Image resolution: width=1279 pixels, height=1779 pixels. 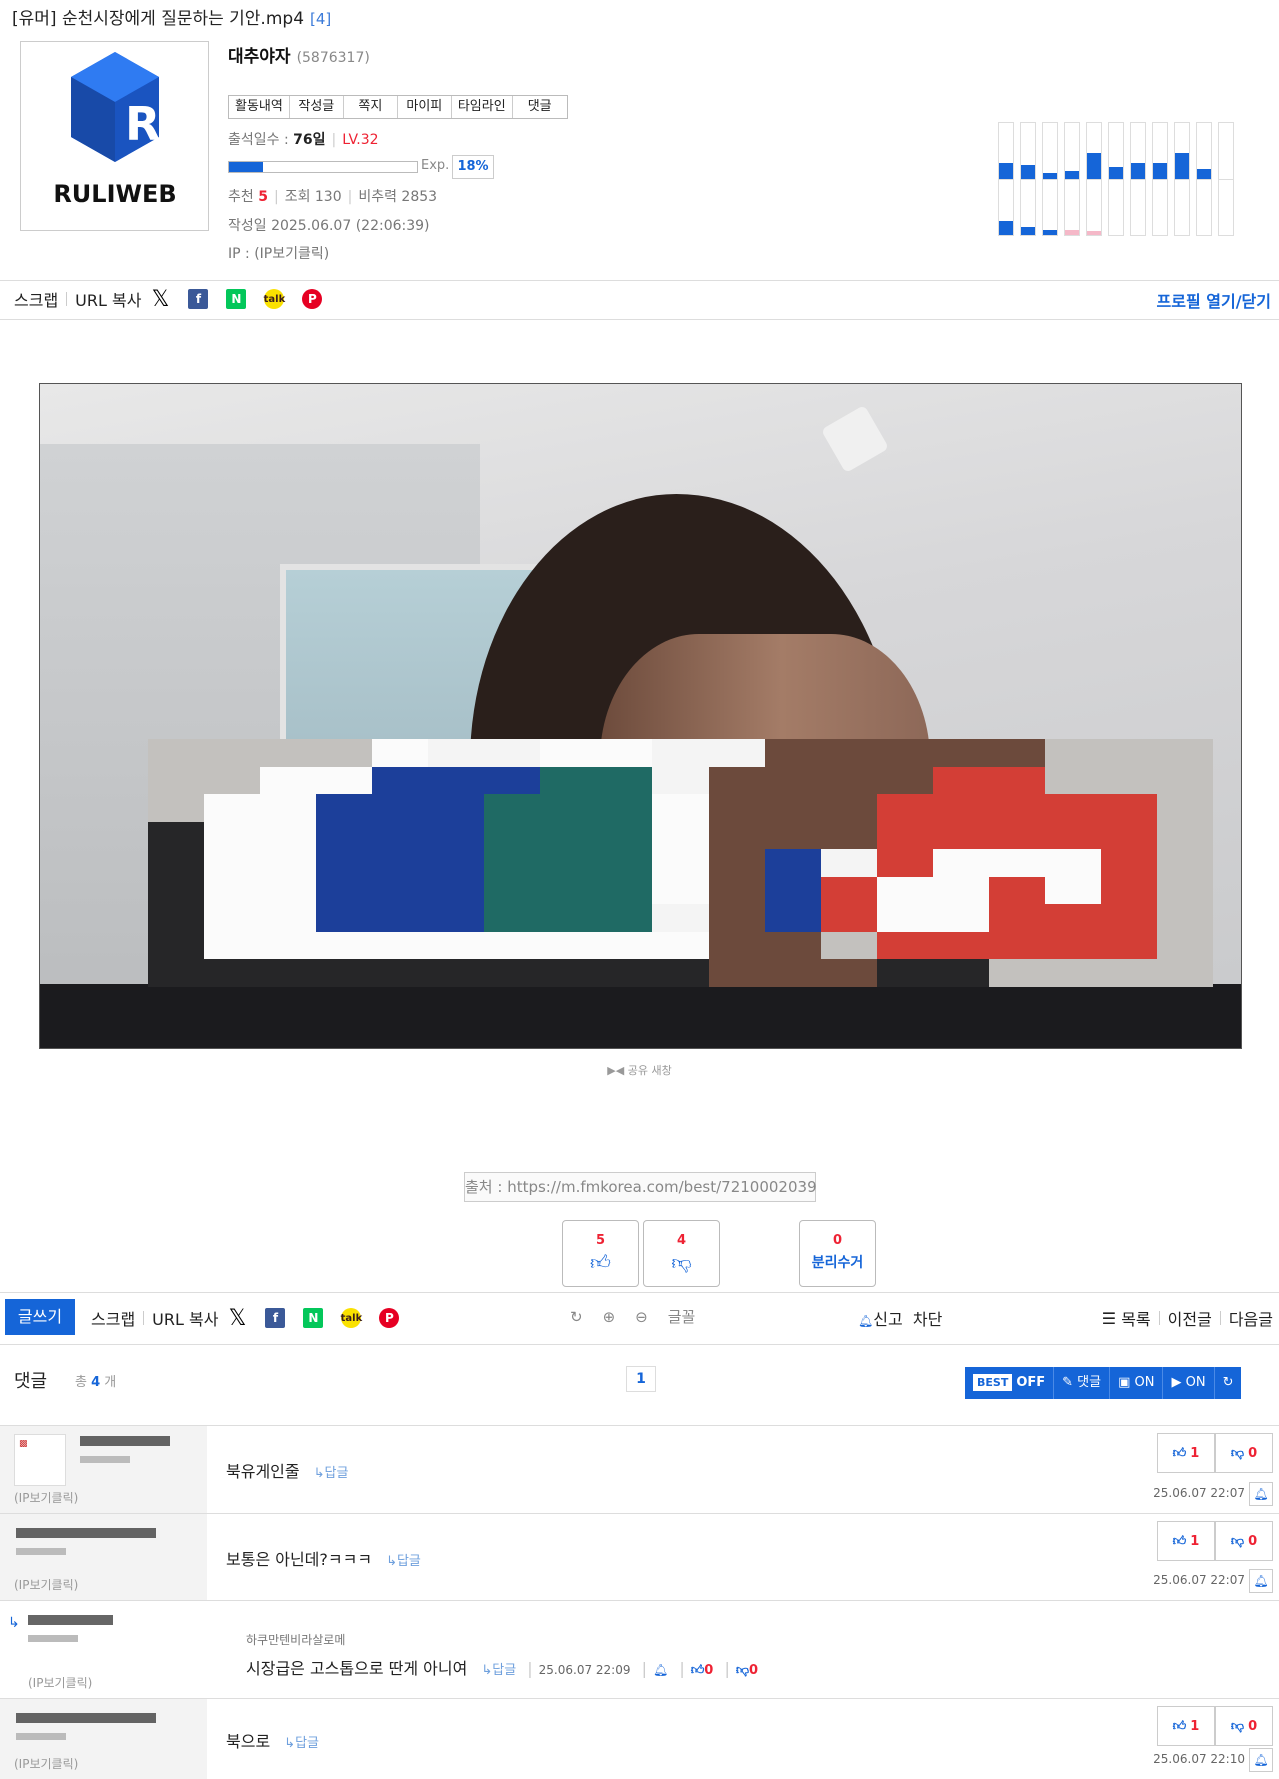 I want to click on upvote-button: 5 👍︎, so click(x=600, y=1253).